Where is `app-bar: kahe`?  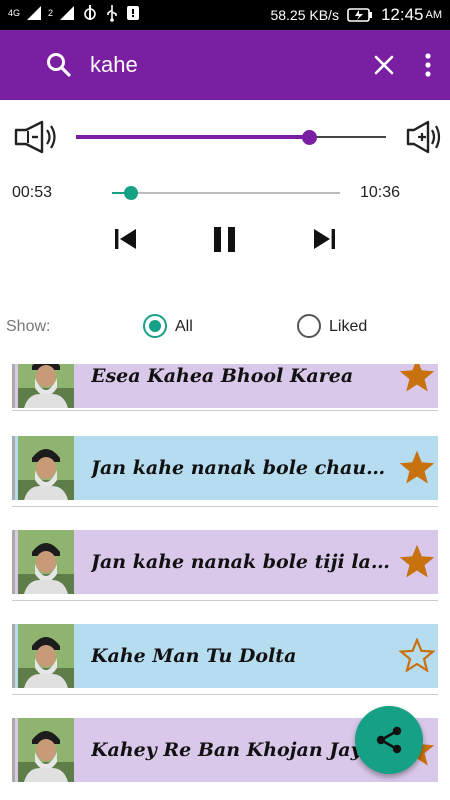 app-bar: kahe is located at coordinates (225, 65).